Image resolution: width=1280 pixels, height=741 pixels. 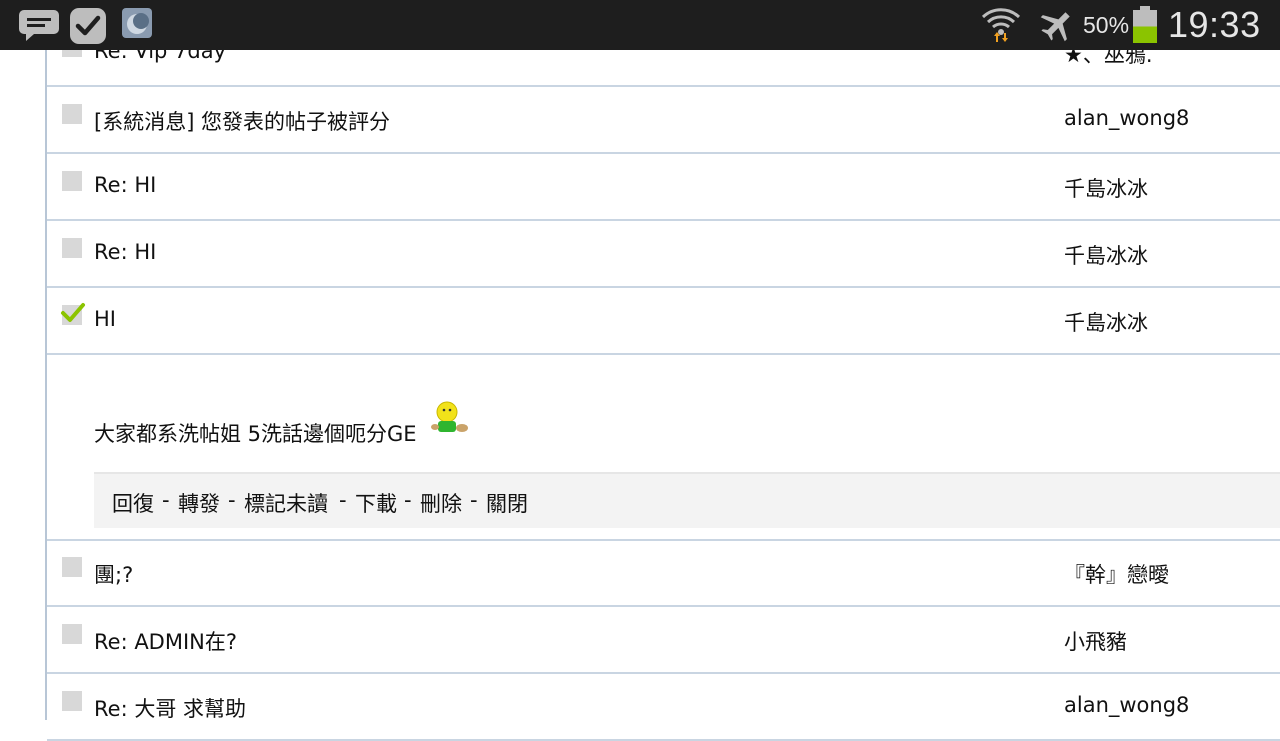 What do you see at coordinates (687, 500) in the screenshot?
I see `message-action-bar: 回復 - 轉發 - 標記未讀 - 下載 - 刪除 - 關閉` at bounding box center [687, 500].